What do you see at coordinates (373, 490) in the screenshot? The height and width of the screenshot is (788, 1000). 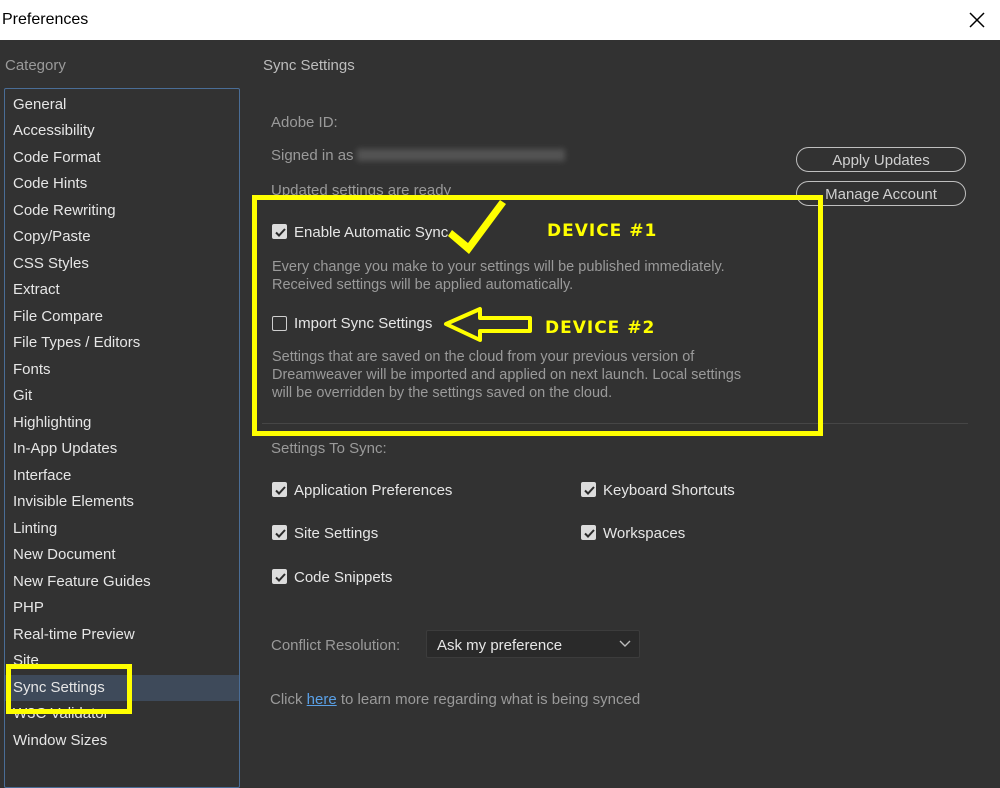 I see `app-prefs-label: Application Preferences` at bounding box center [373, 490].